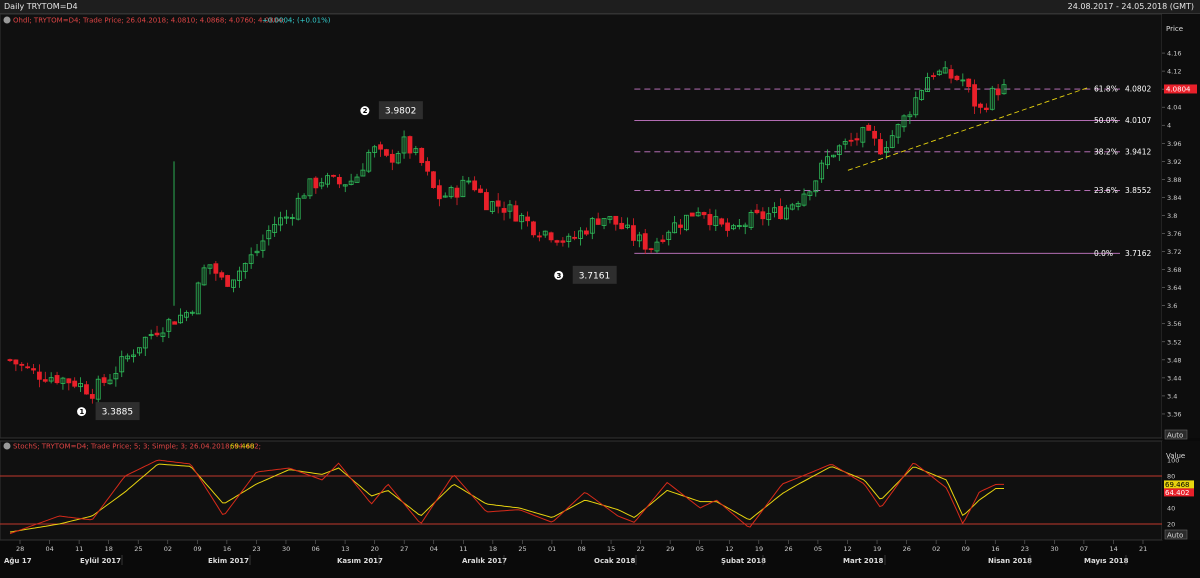  What do you see at coordinates (1169, 126) in the screenshot?
I see `price-tick-label: 4` at bounding box center [1169, 126].